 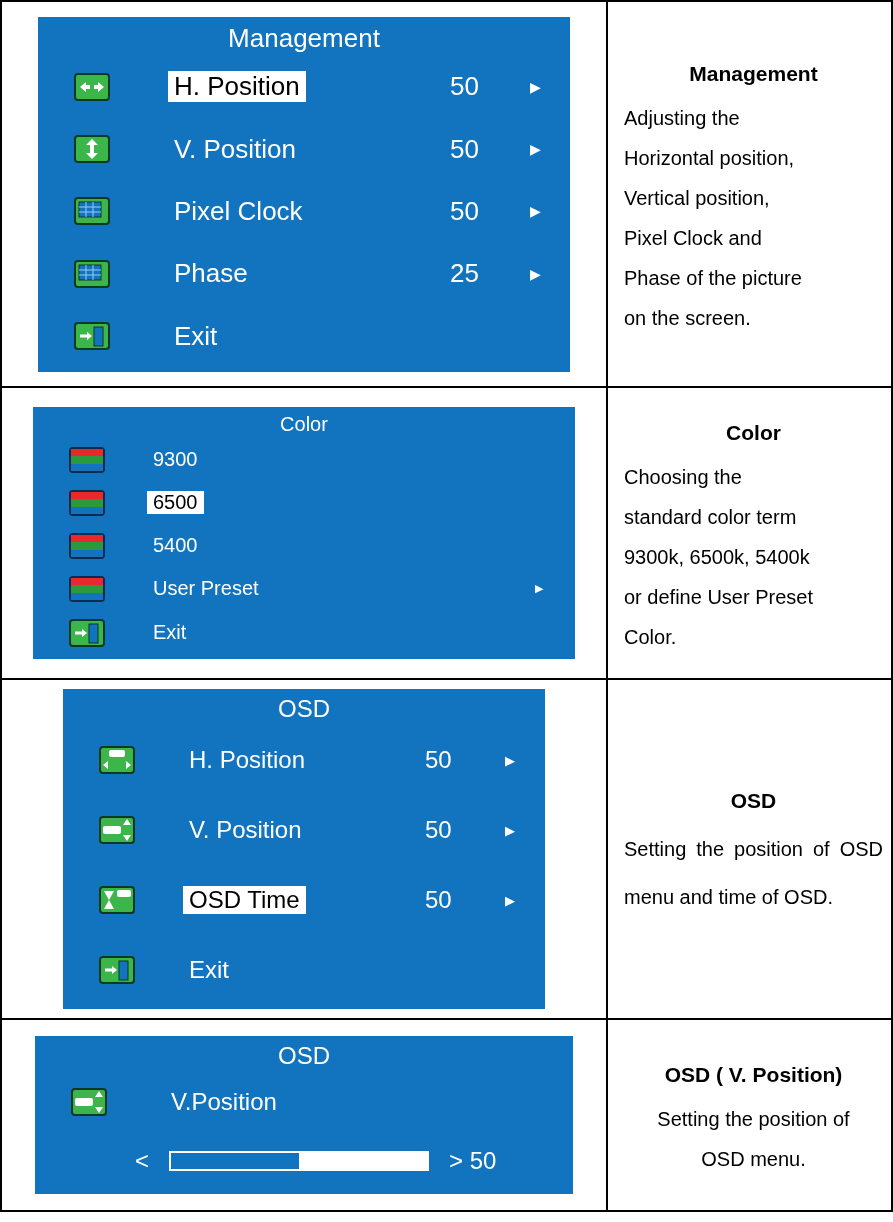 I want to click on description-title: OSD ( V. Position), so click(x=753, y=1075).